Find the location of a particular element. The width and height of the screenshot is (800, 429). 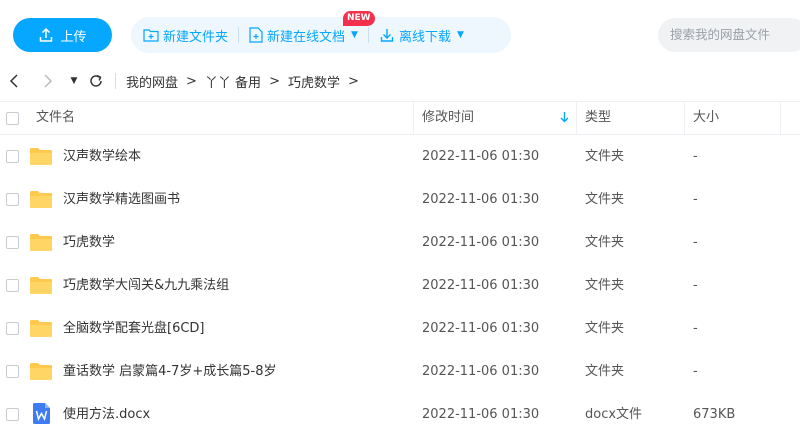

file-size: 673KB is located at coordinates (714, 414).